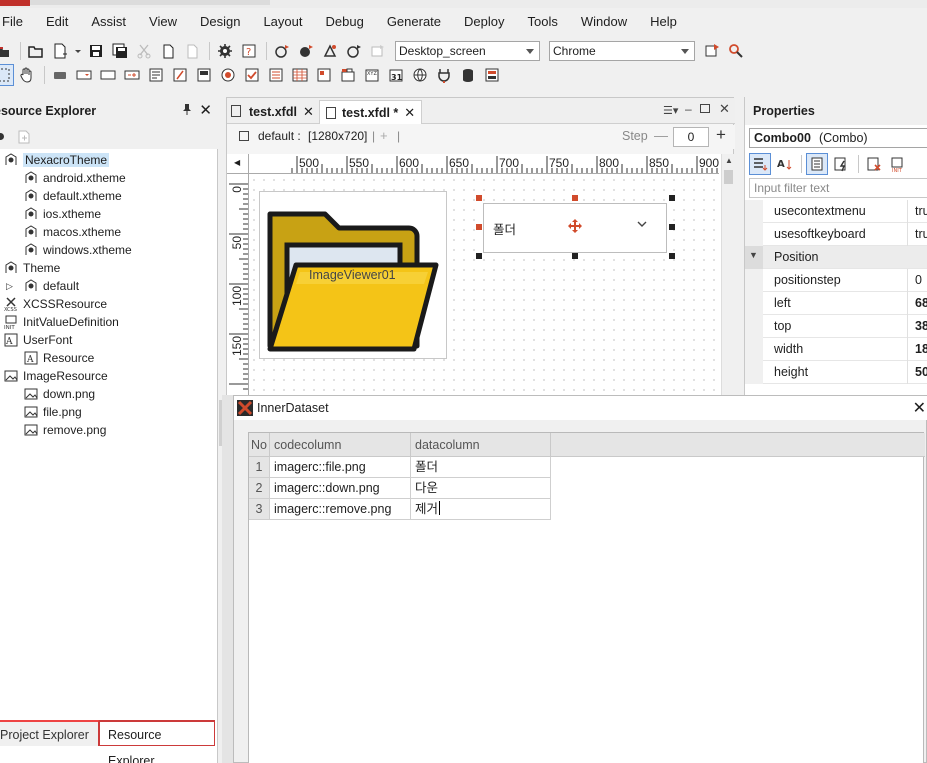 This screenshot has width=927, height=763. I want to click on reset-property-icon, so click(874, 164).